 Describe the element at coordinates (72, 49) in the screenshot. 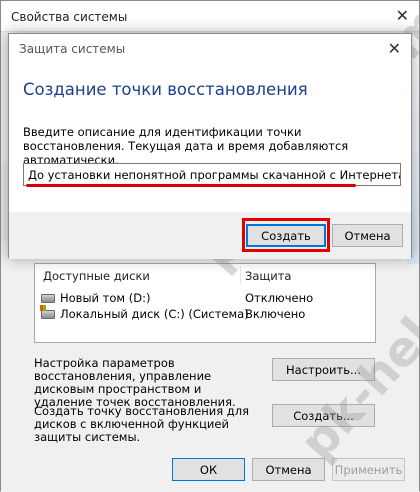

I see `dialog-title: Защита системы` at that location.